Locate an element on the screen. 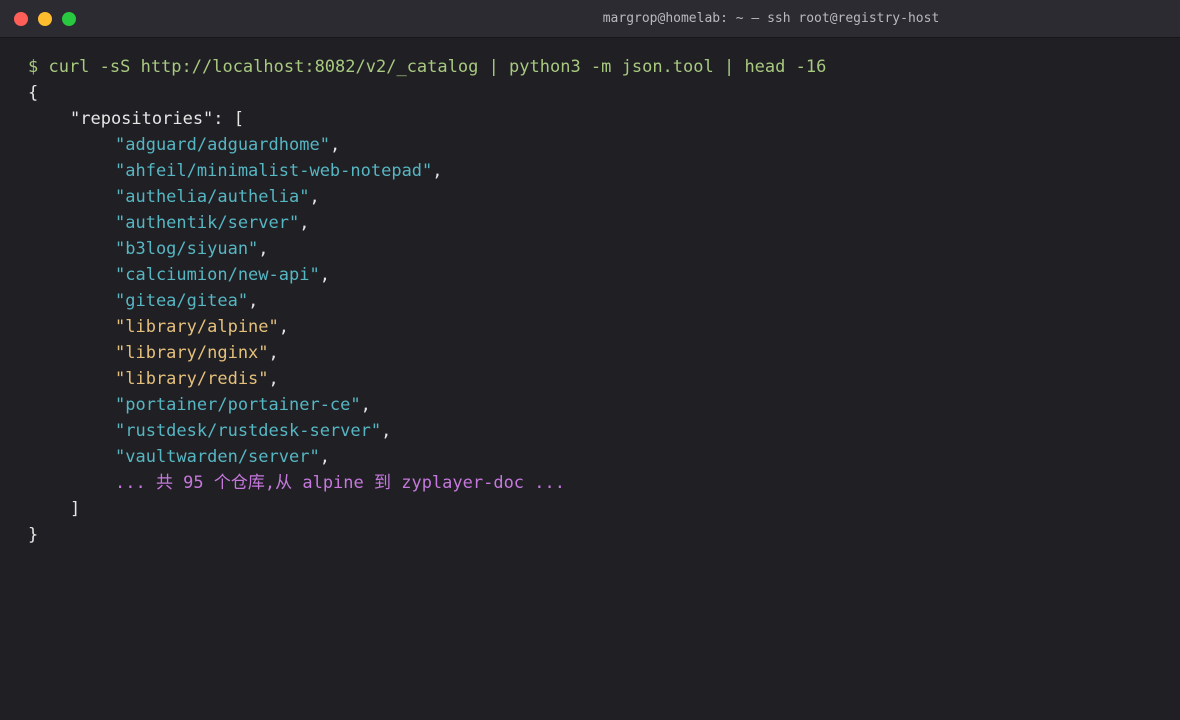 This screenshot has height=720, width=1180. repository-name: "library/nginx" is located at coordinates (192, 353).